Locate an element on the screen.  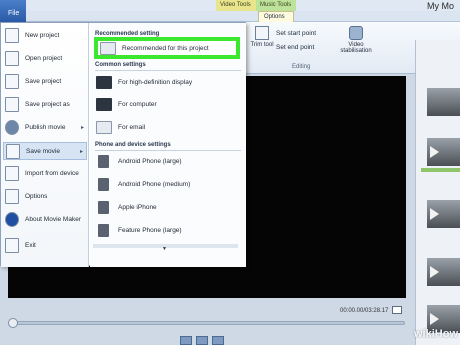
set-start-point-button: Set start point is located at coordinates (296, 33).